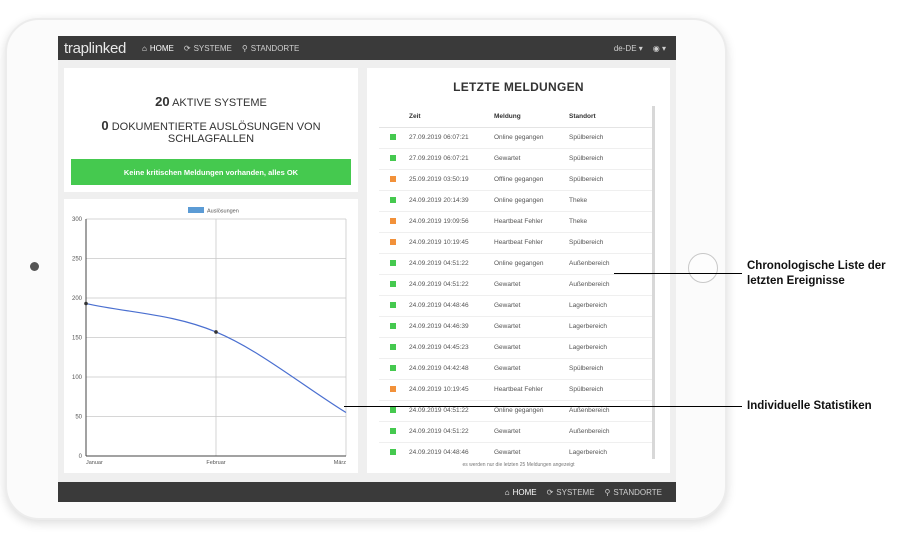 This screenshot has width=900, height=549. What do you see at coordinates (515, 369) in the screenshot?
I see `table-row: 24.09.2019 04:42:48 Gewartet Spülbereich` at bounding box center [515, 369].